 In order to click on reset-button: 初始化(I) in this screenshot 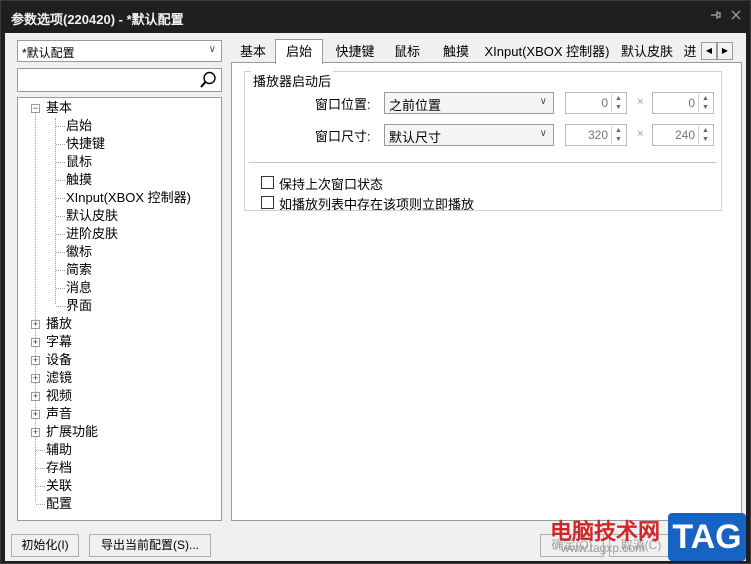, I will do `click(45, 545)`.